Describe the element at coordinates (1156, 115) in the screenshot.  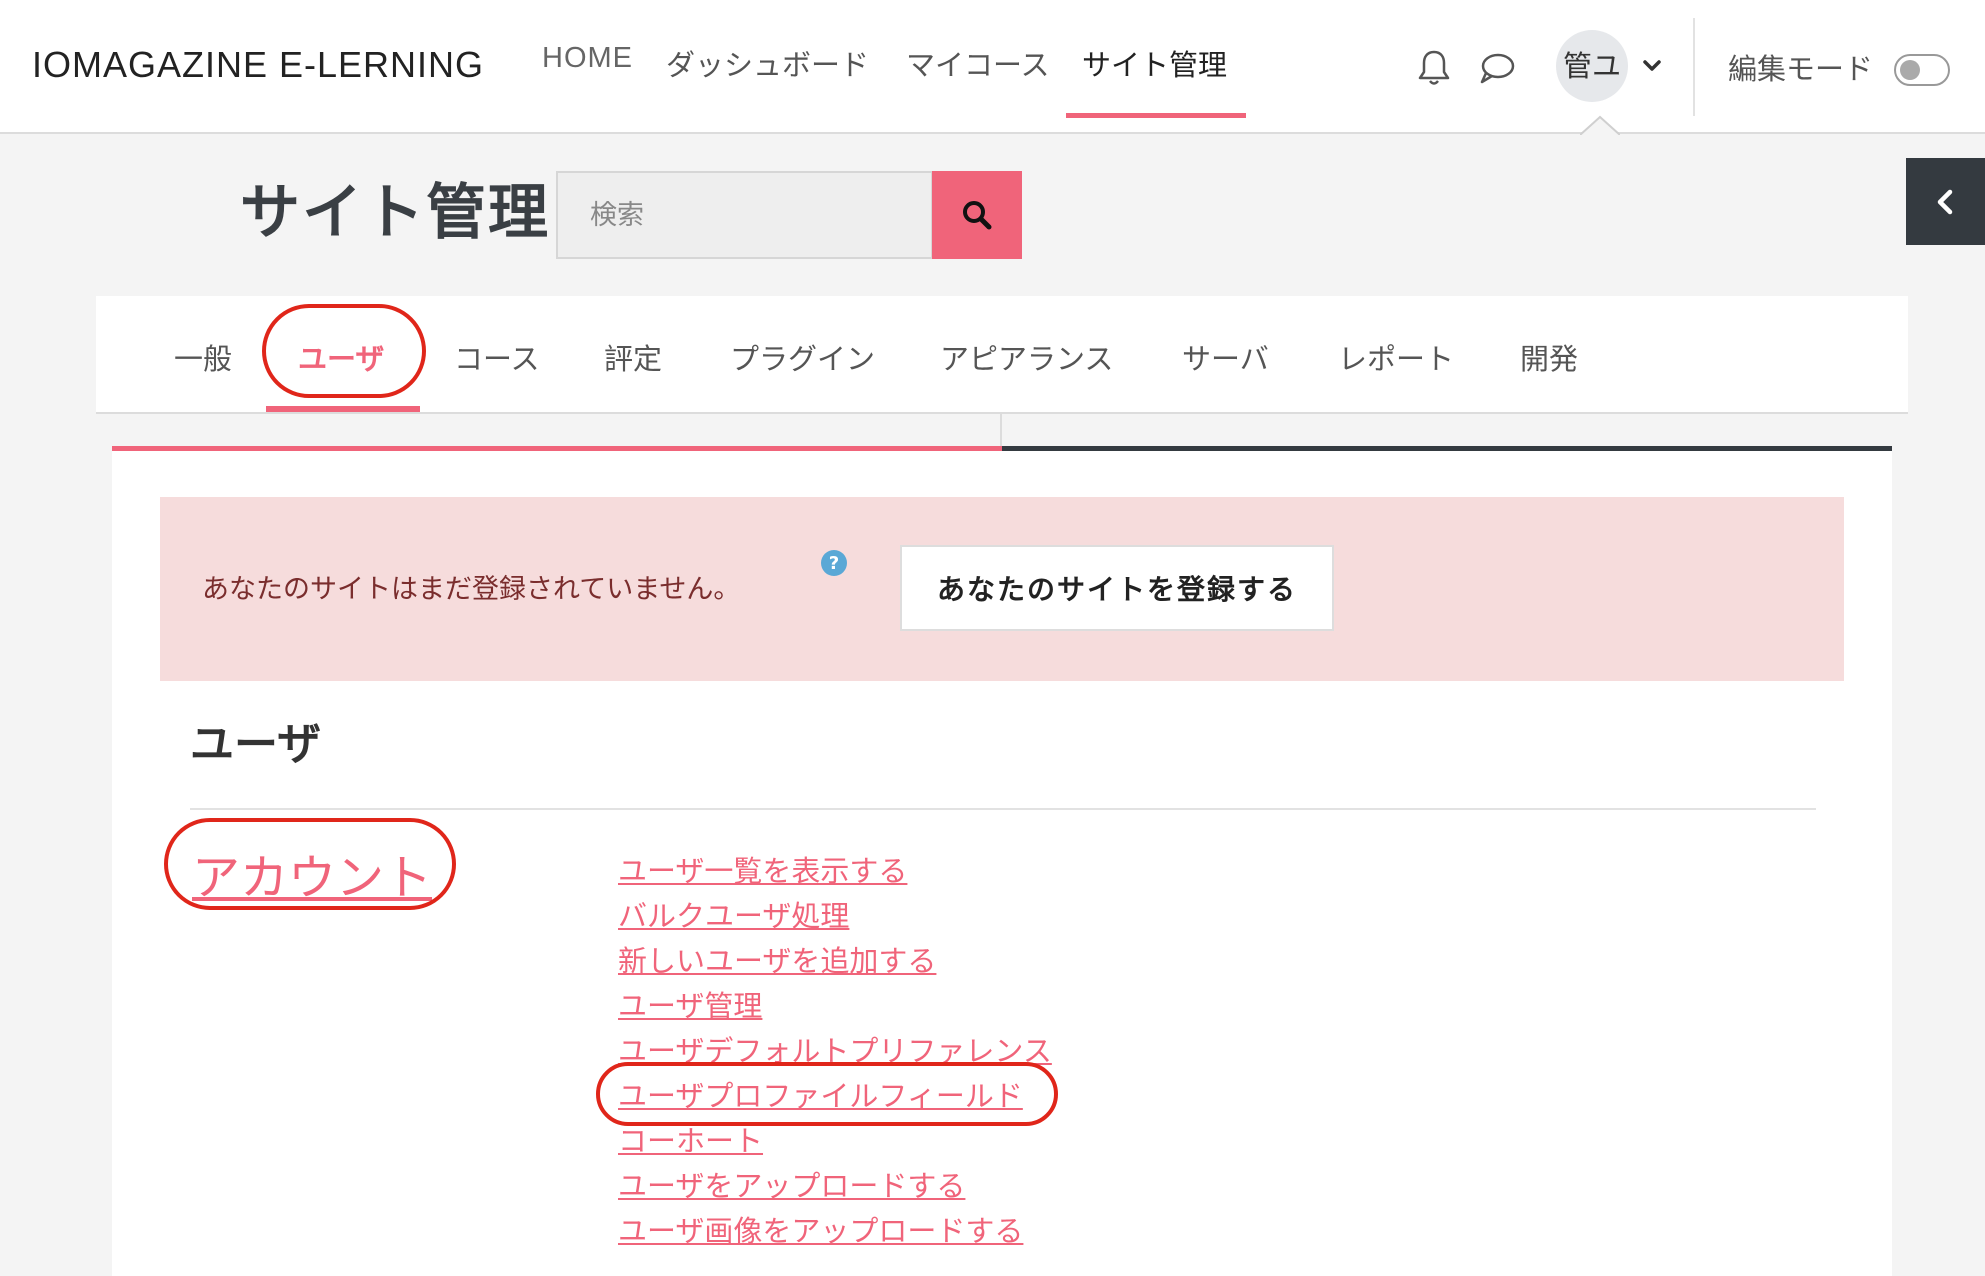
I see `nav-active-indicator` at that location.